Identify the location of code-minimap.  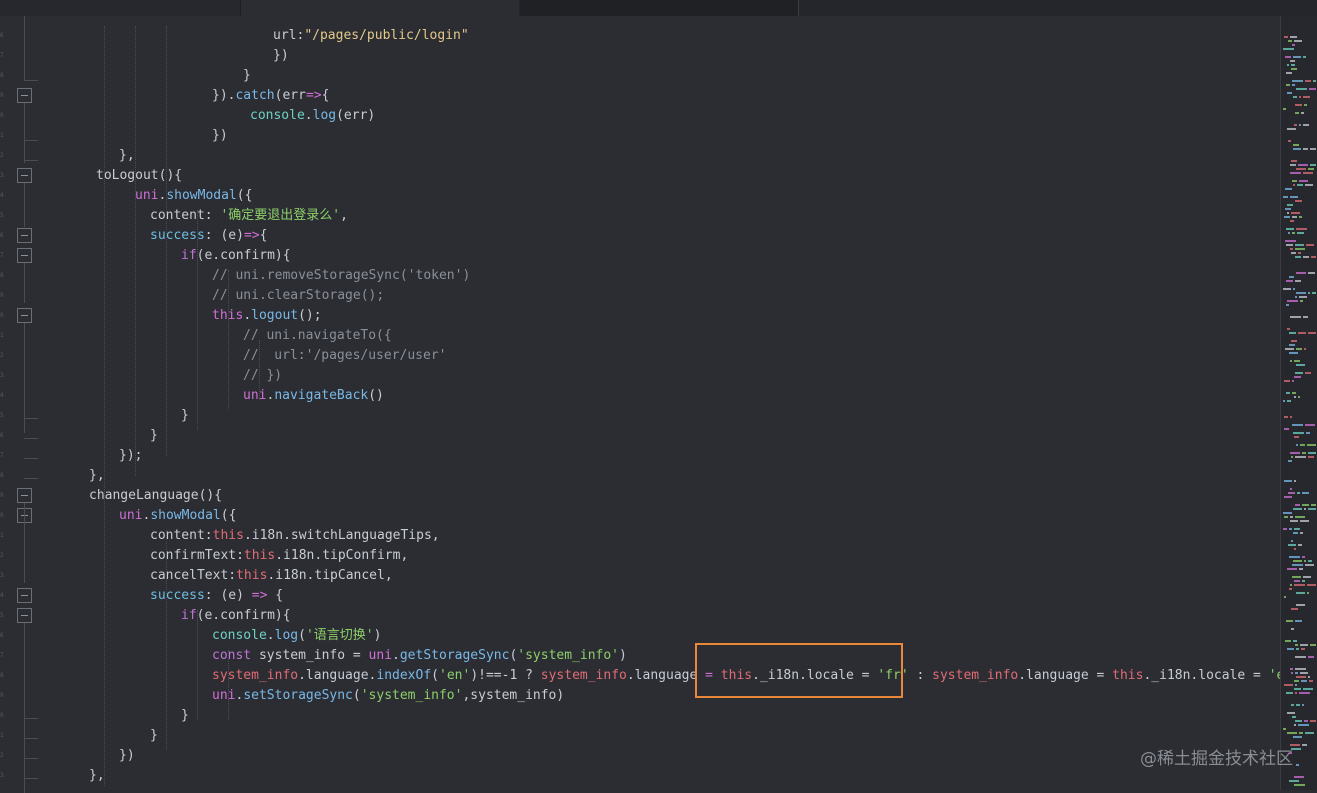
(1298, 403).